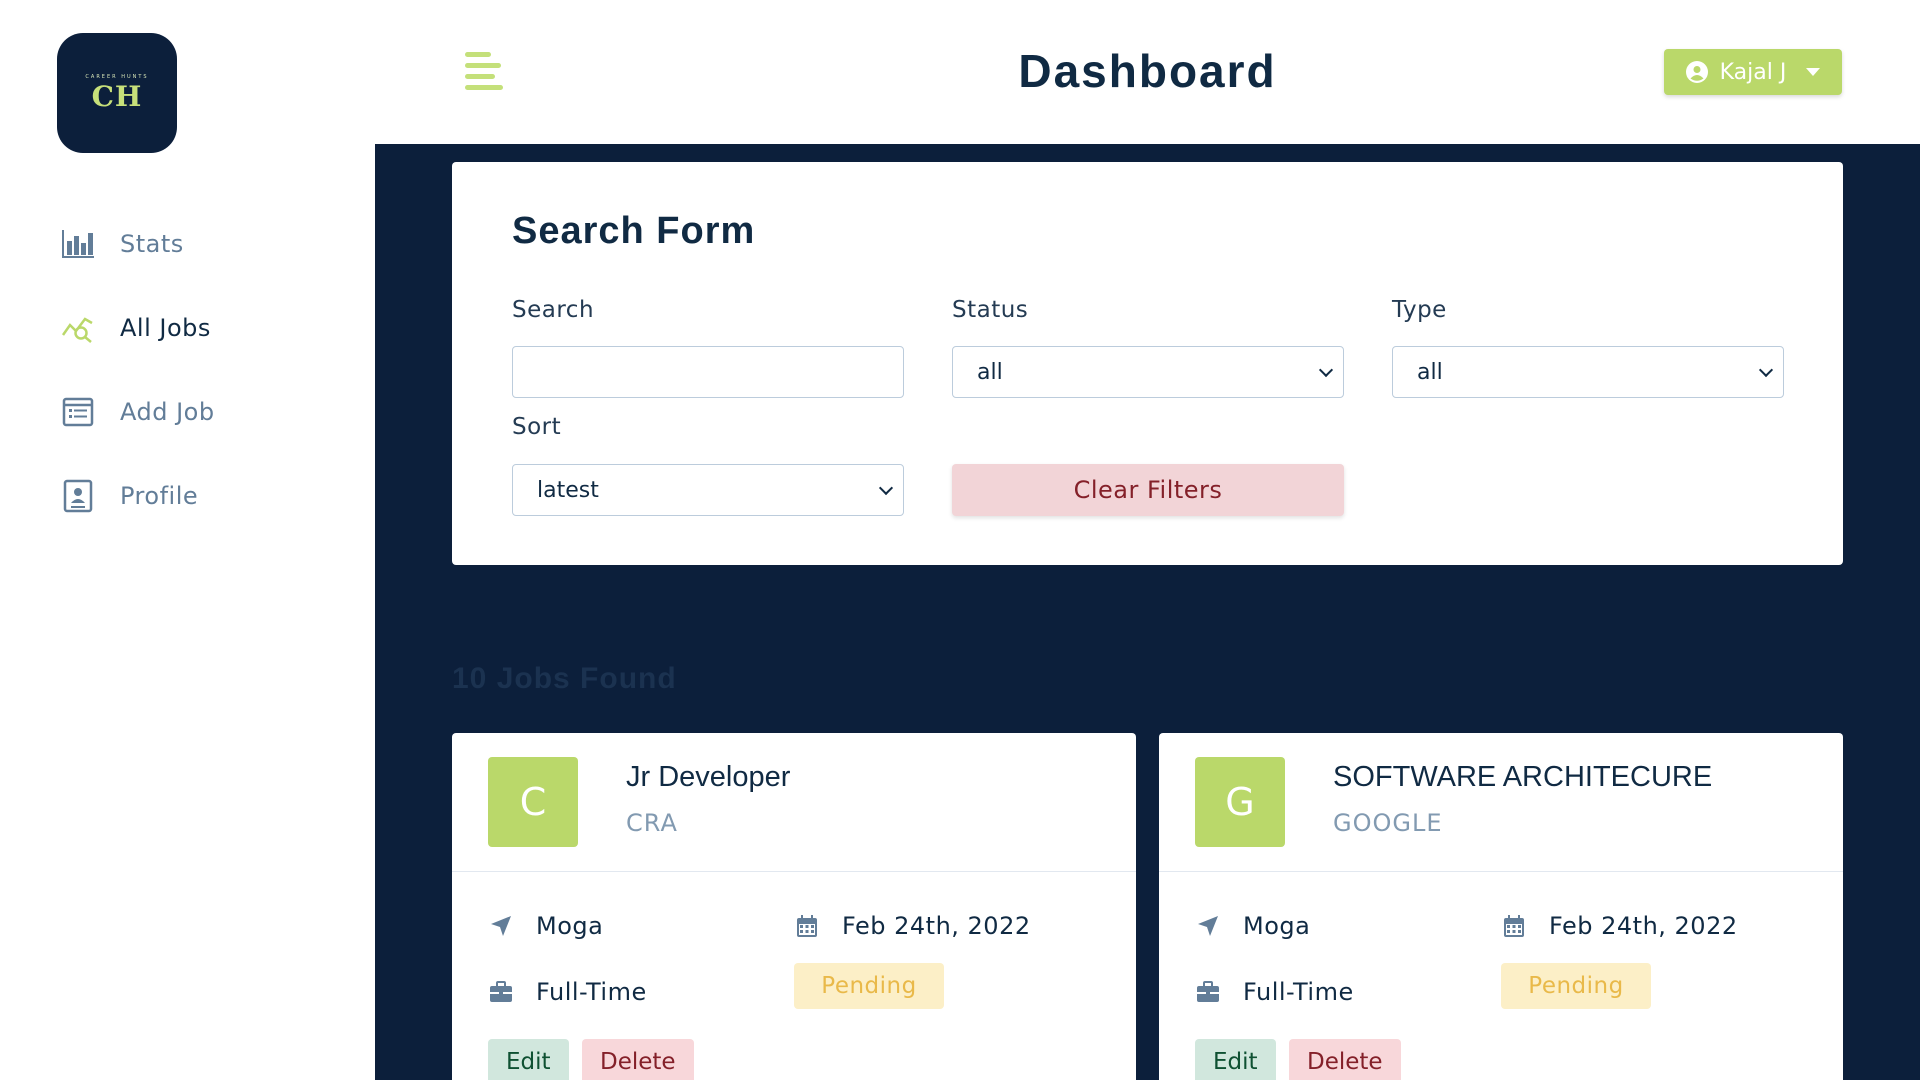 Image resolution: width=1920 pixels, height=1080 pixels. Describe the element at coordinates (165, 328) in the screenshot. I see `sidebar-item-label: All Jobs` at that location.